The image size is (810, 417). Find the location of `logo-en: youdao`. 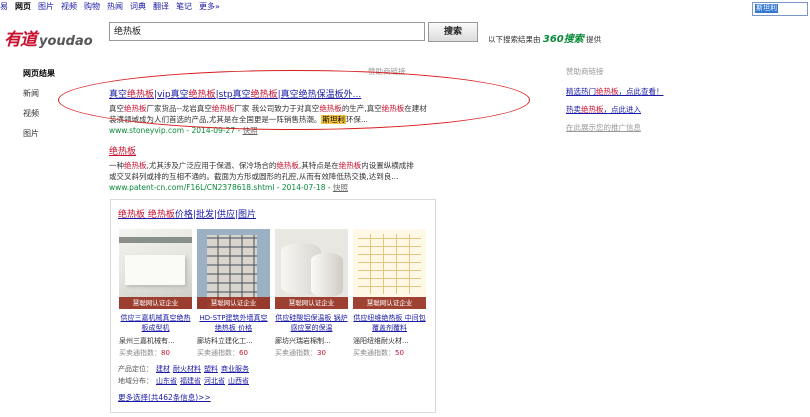

logo-en: youdao is located at coordinates (66, 41).